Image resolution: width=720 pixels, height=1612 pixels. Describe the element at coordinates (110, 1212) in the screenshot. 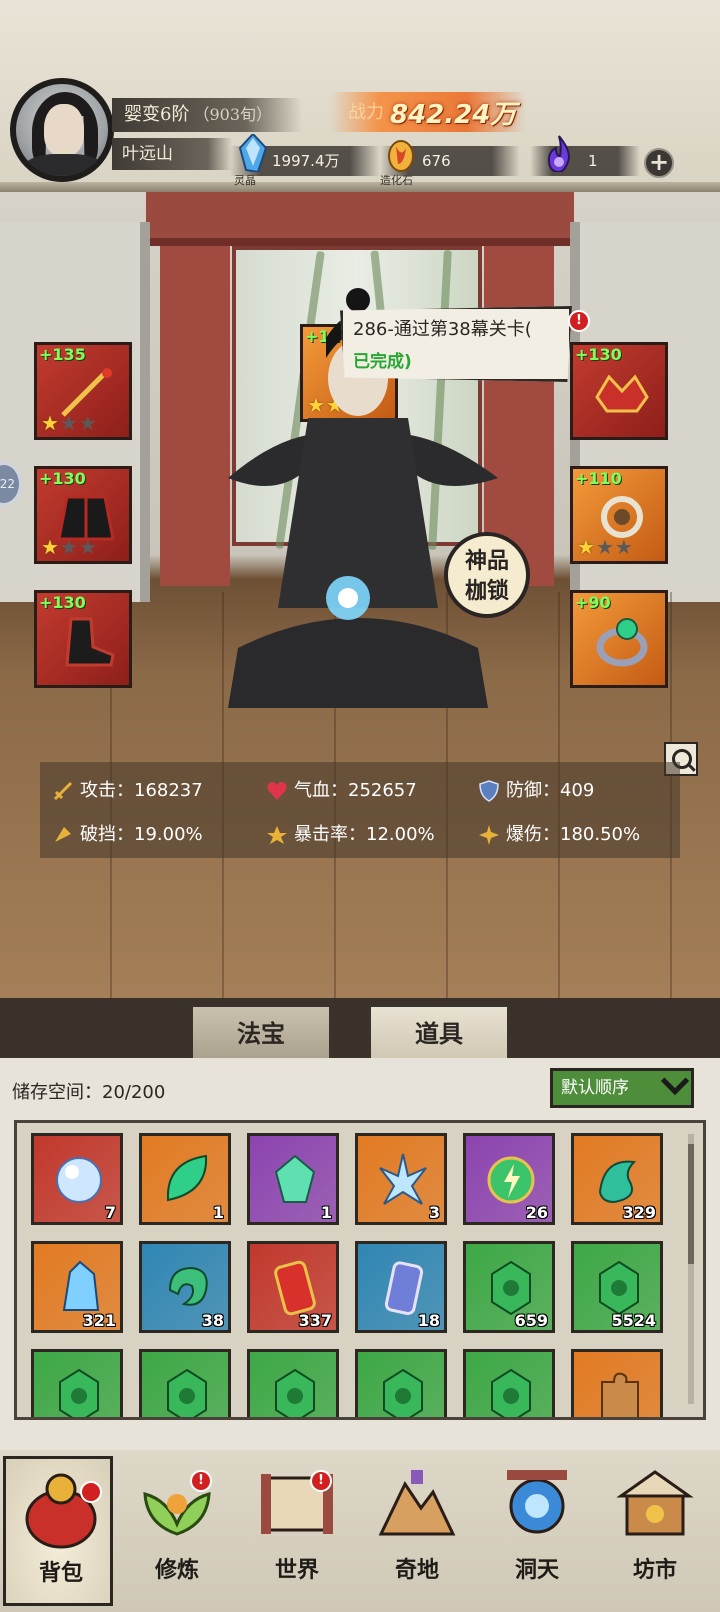

I see `item-count: 7` at that location.